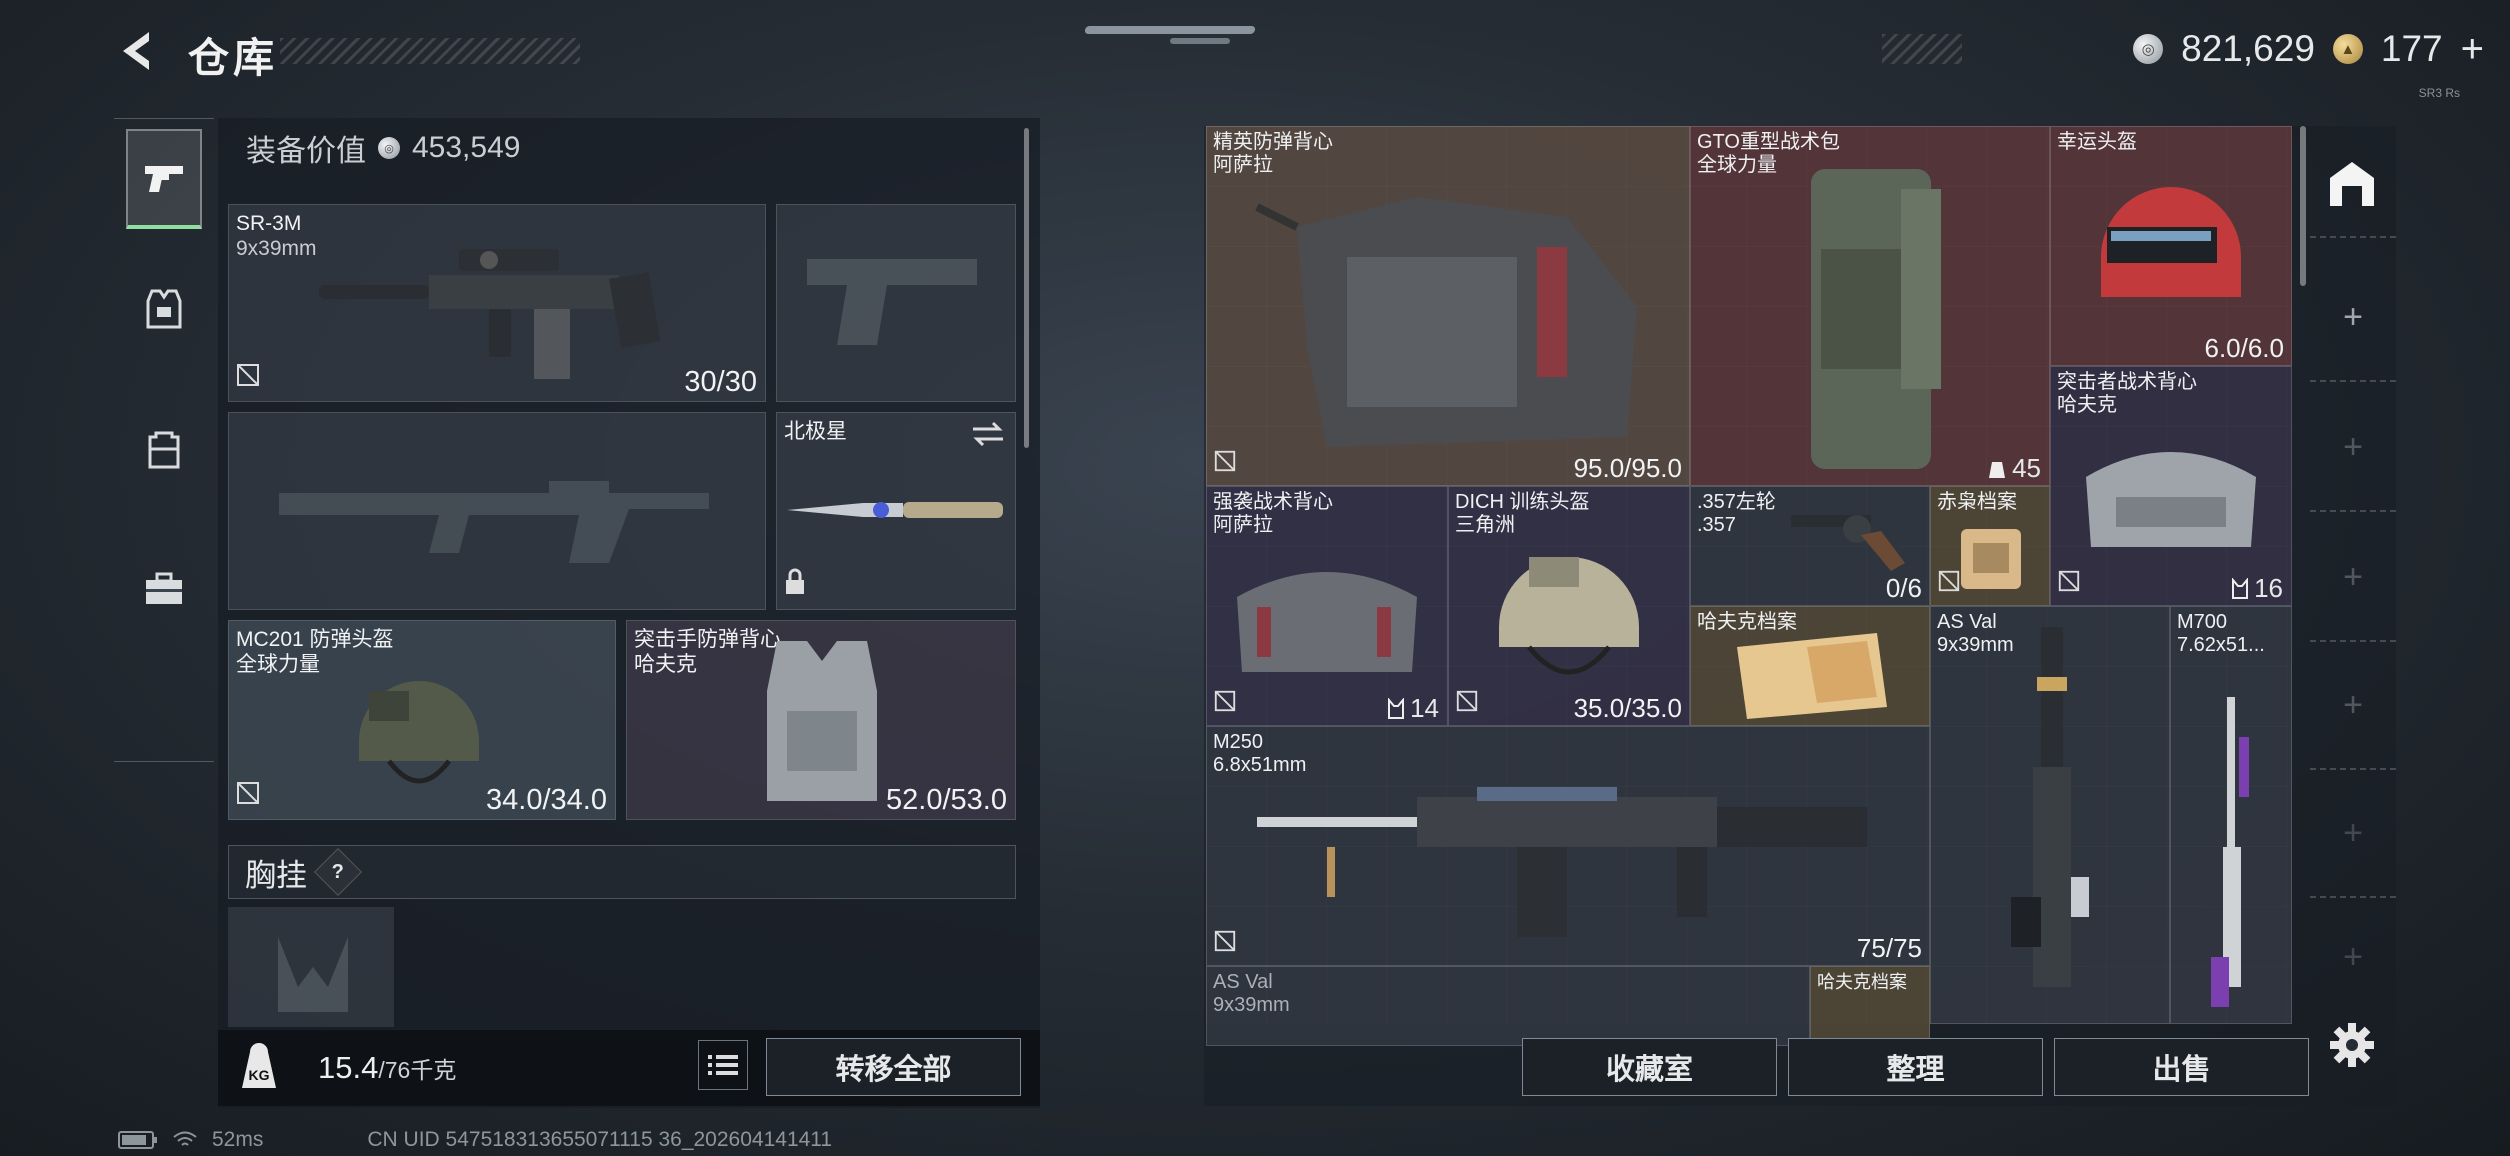 Image resolution: width=2510 pixels, height=1156 pixels. I want to click on weight-current: 15.4, so click(348, 1067).